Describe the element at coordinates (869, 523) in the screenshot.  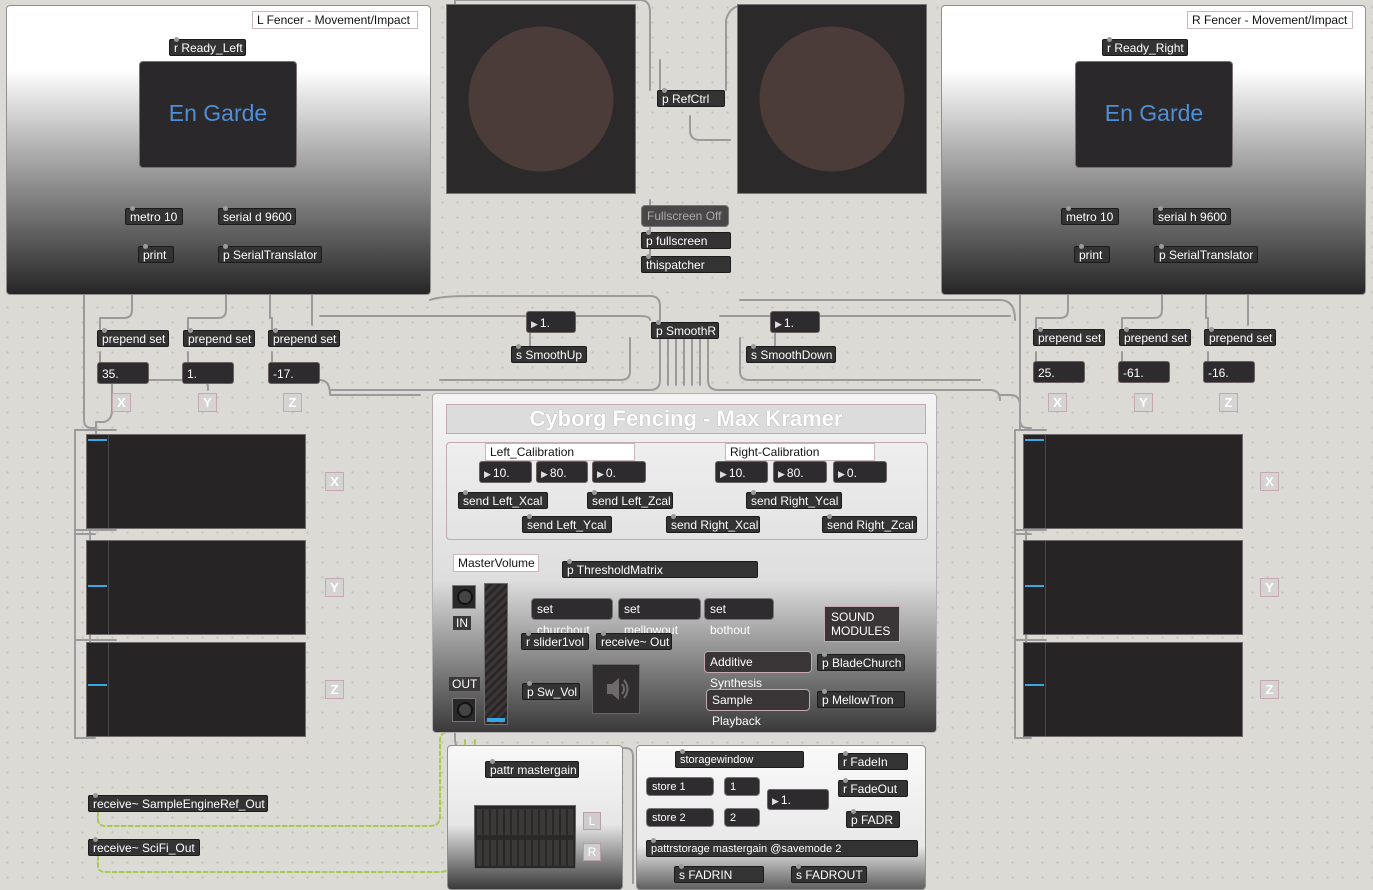
I see `send-right-zcal: send Right_Zcal` at that location.